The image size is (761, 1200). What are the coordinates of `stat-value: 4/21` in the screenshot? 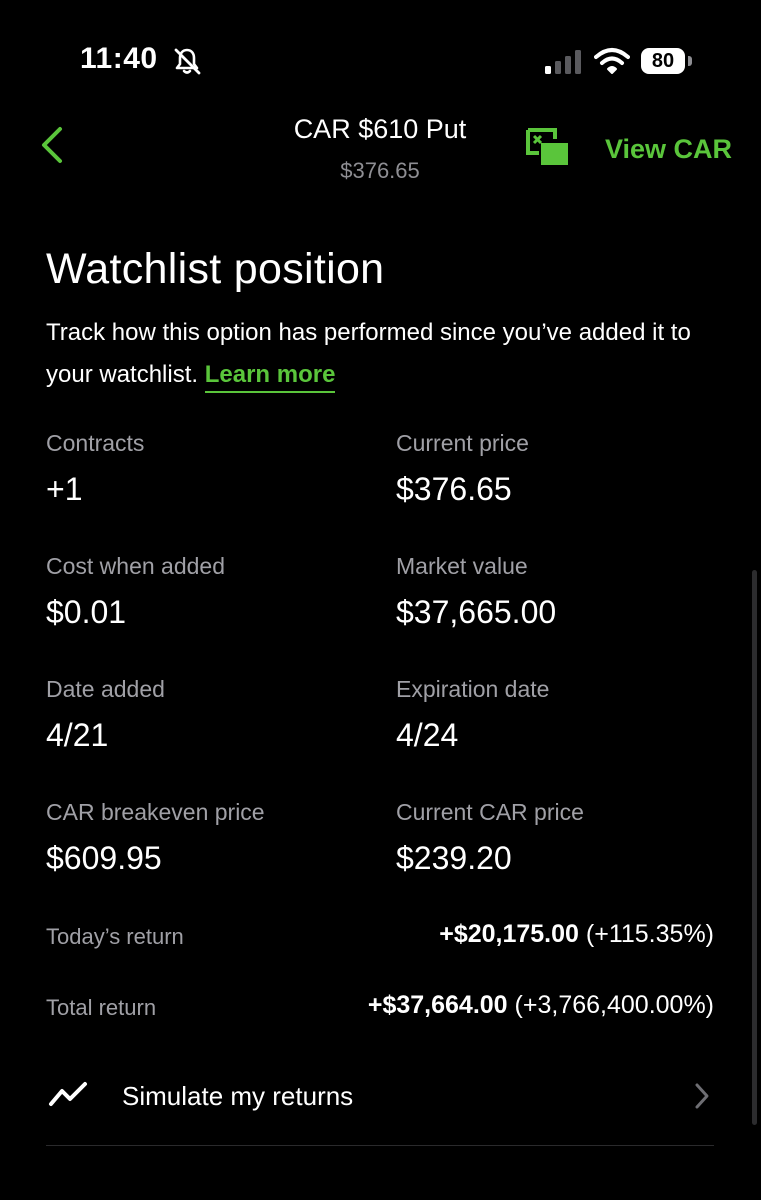 It's located at (77, 735).